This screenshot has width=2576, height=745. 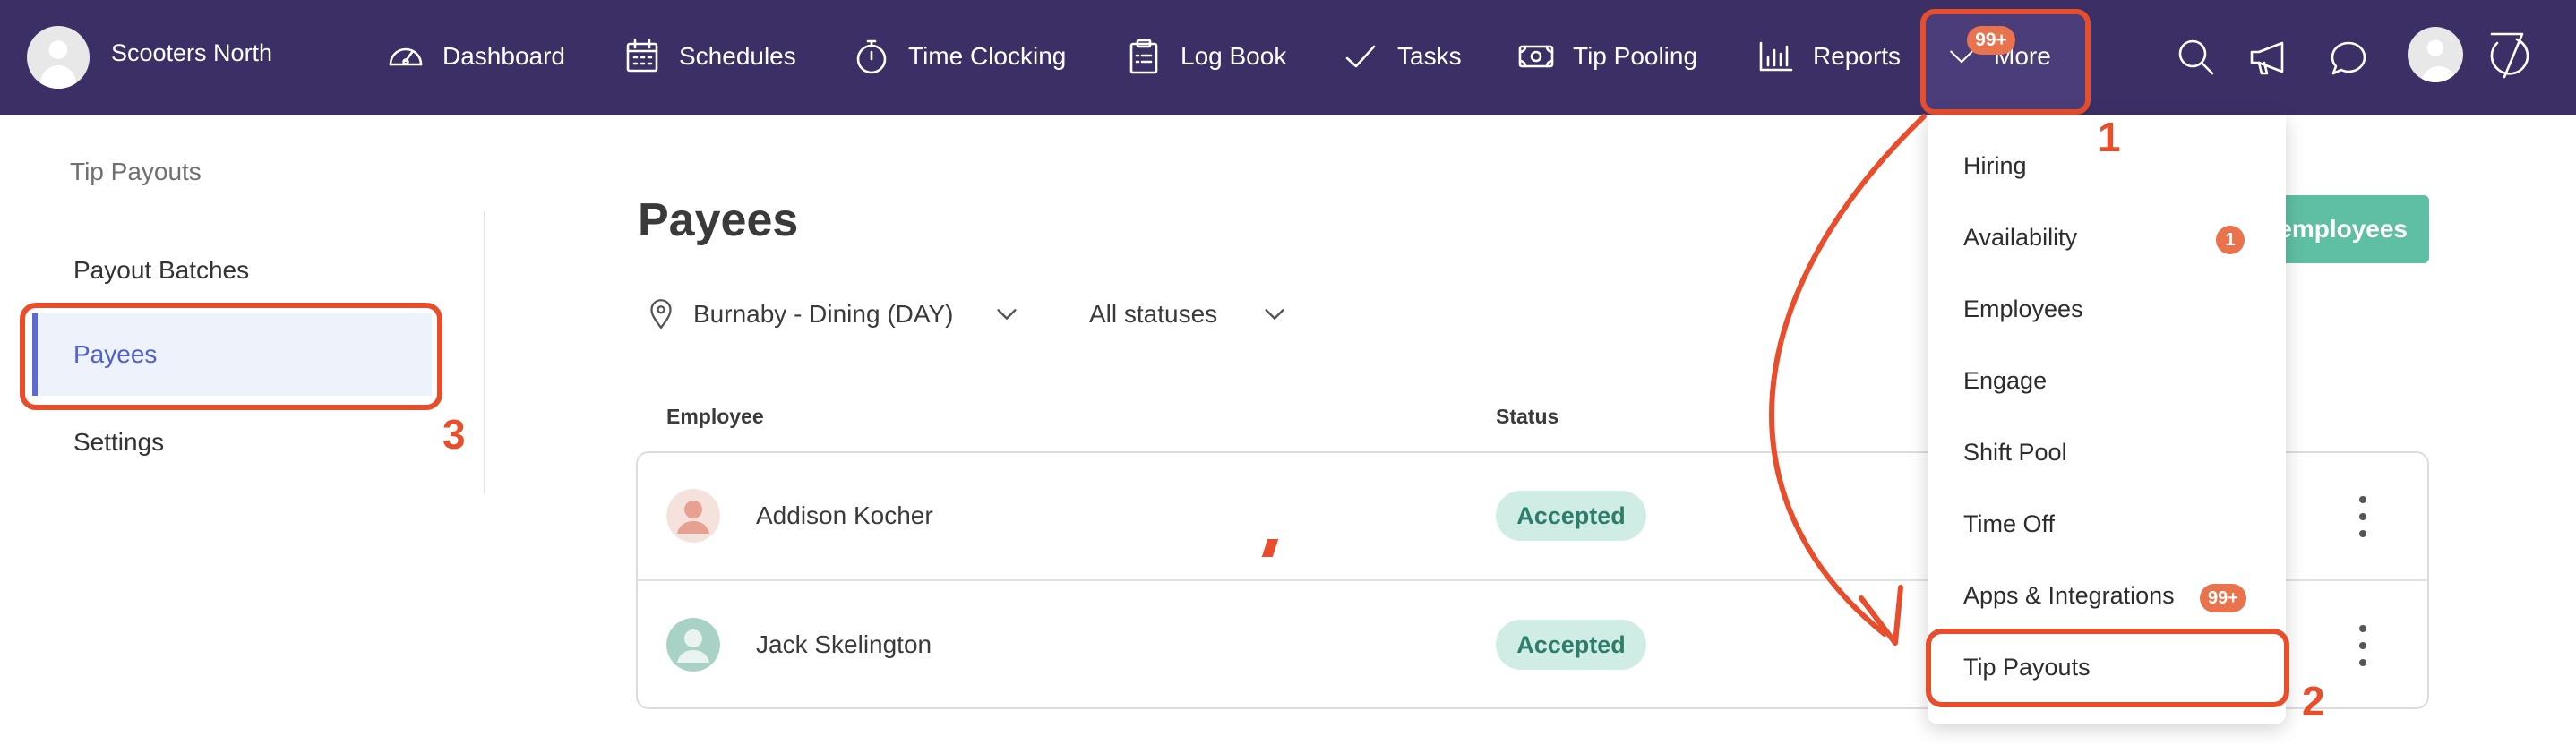 I want to click on annotation-box-payees, so click(x=231, y=356).